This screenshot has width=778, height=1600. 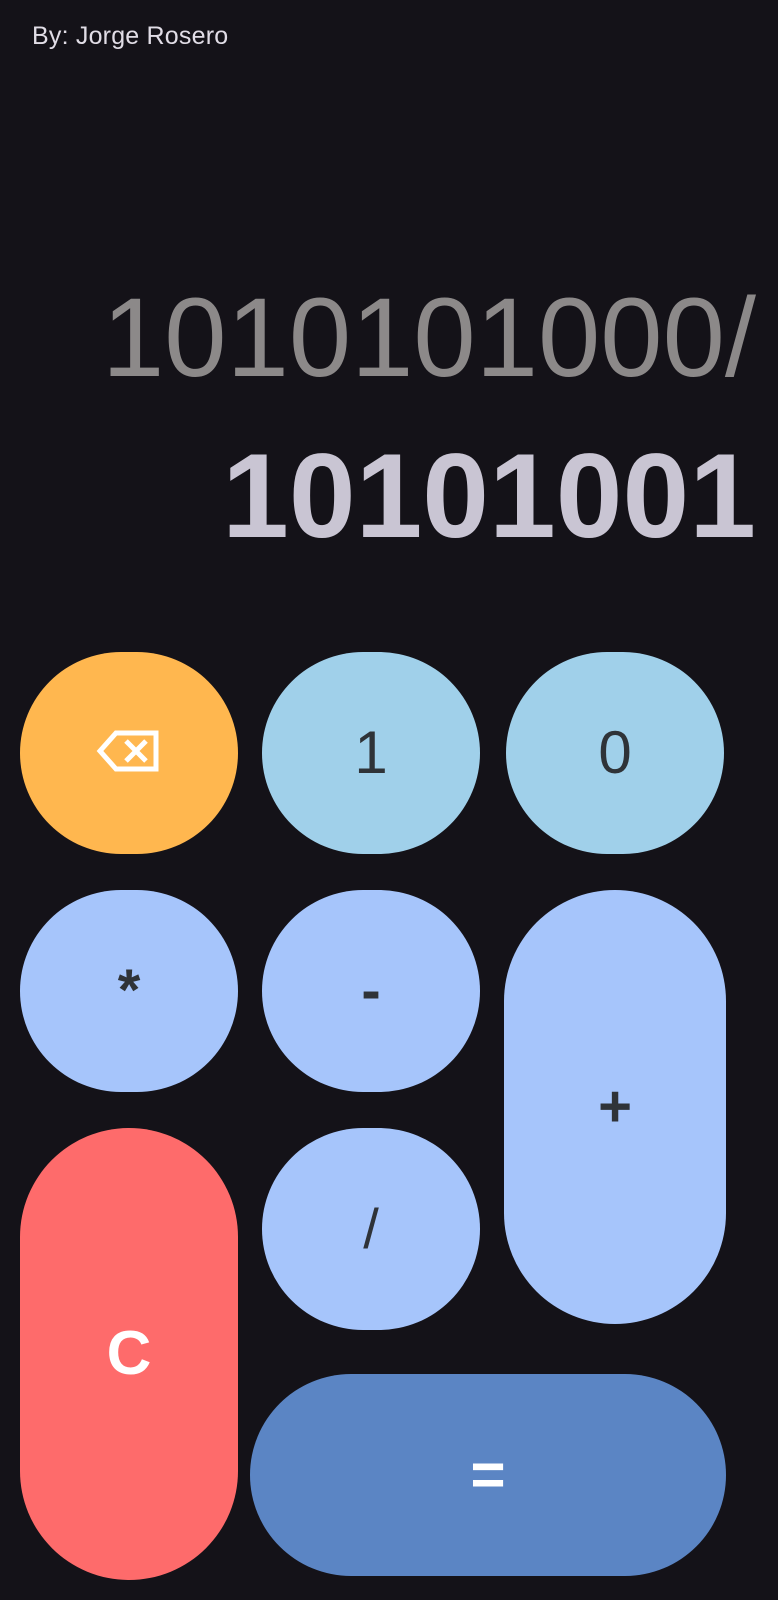 I want to click on backspace-button, so click(x=129, y=753).